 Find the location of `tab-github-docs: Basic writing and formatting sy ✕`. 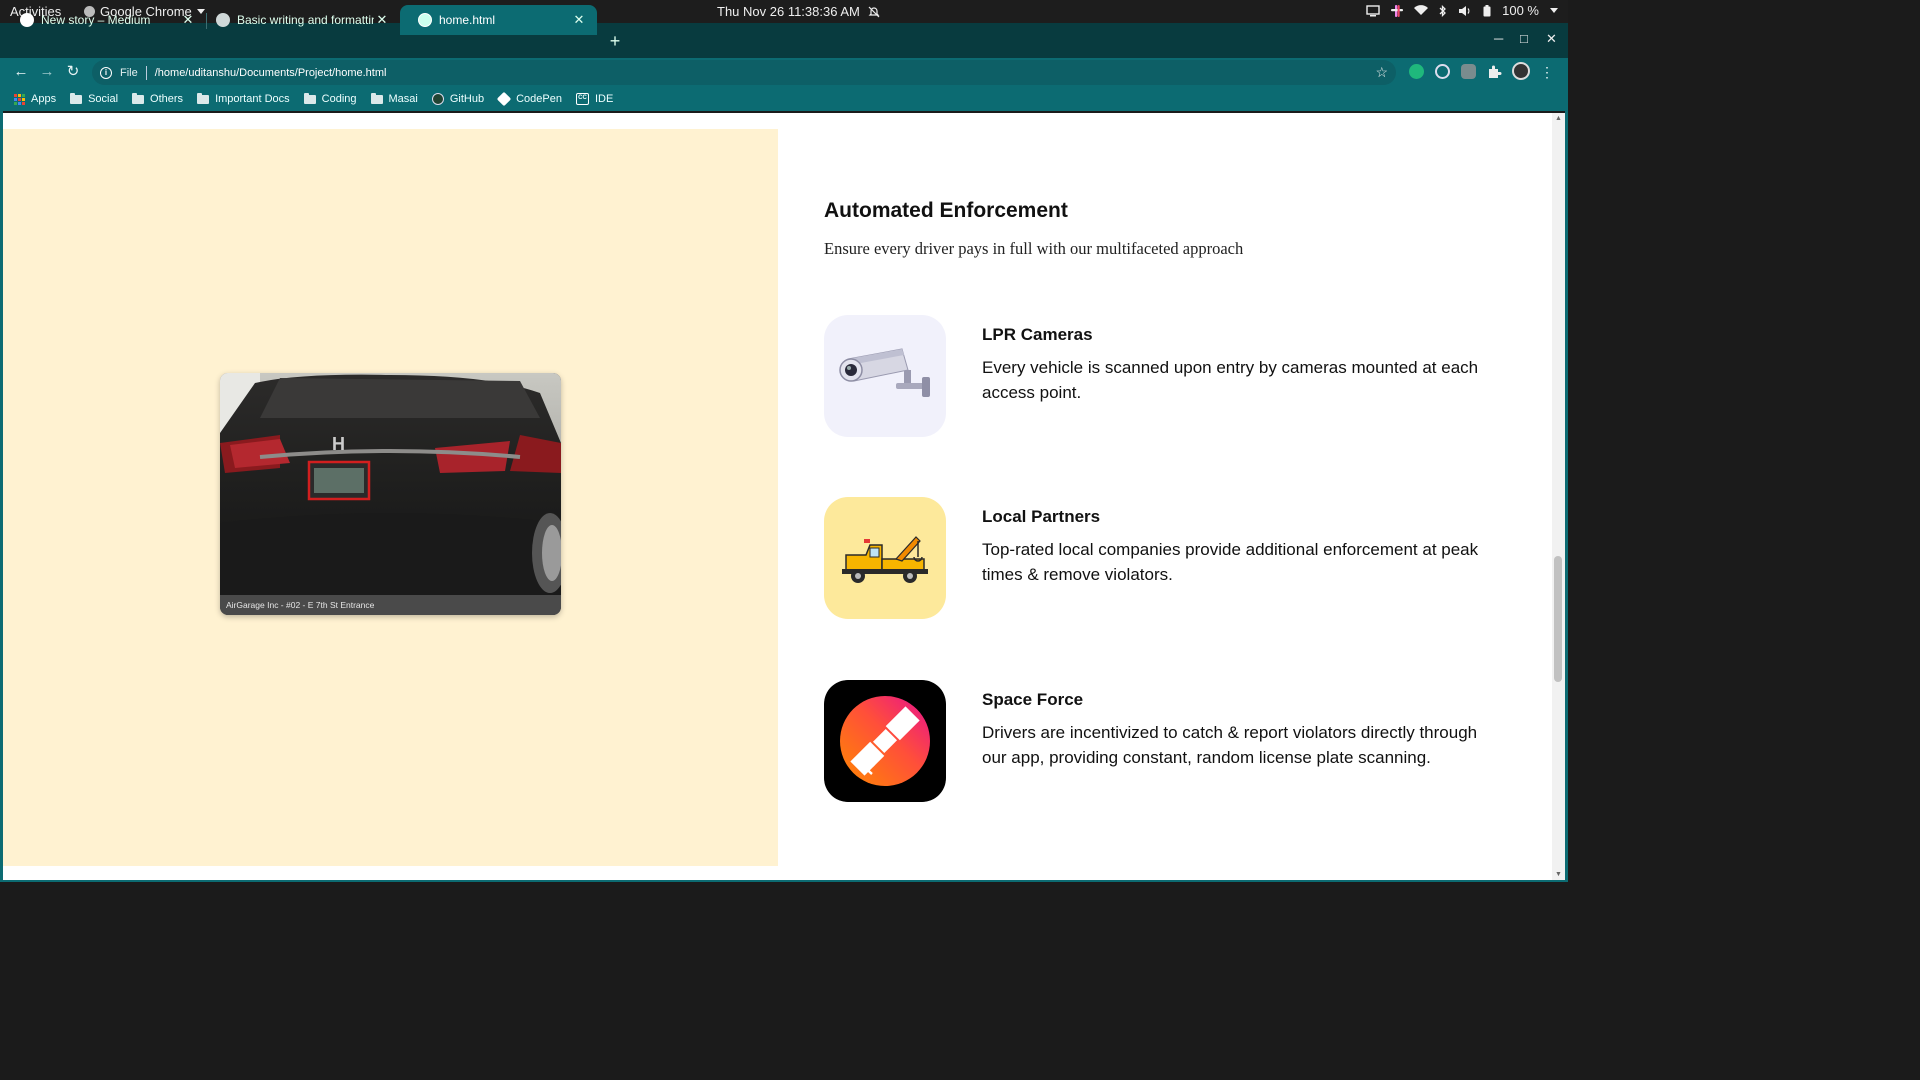

tab-github-docs: Basic writing and formatting sy ✕ is located at coordinates (299, 20).